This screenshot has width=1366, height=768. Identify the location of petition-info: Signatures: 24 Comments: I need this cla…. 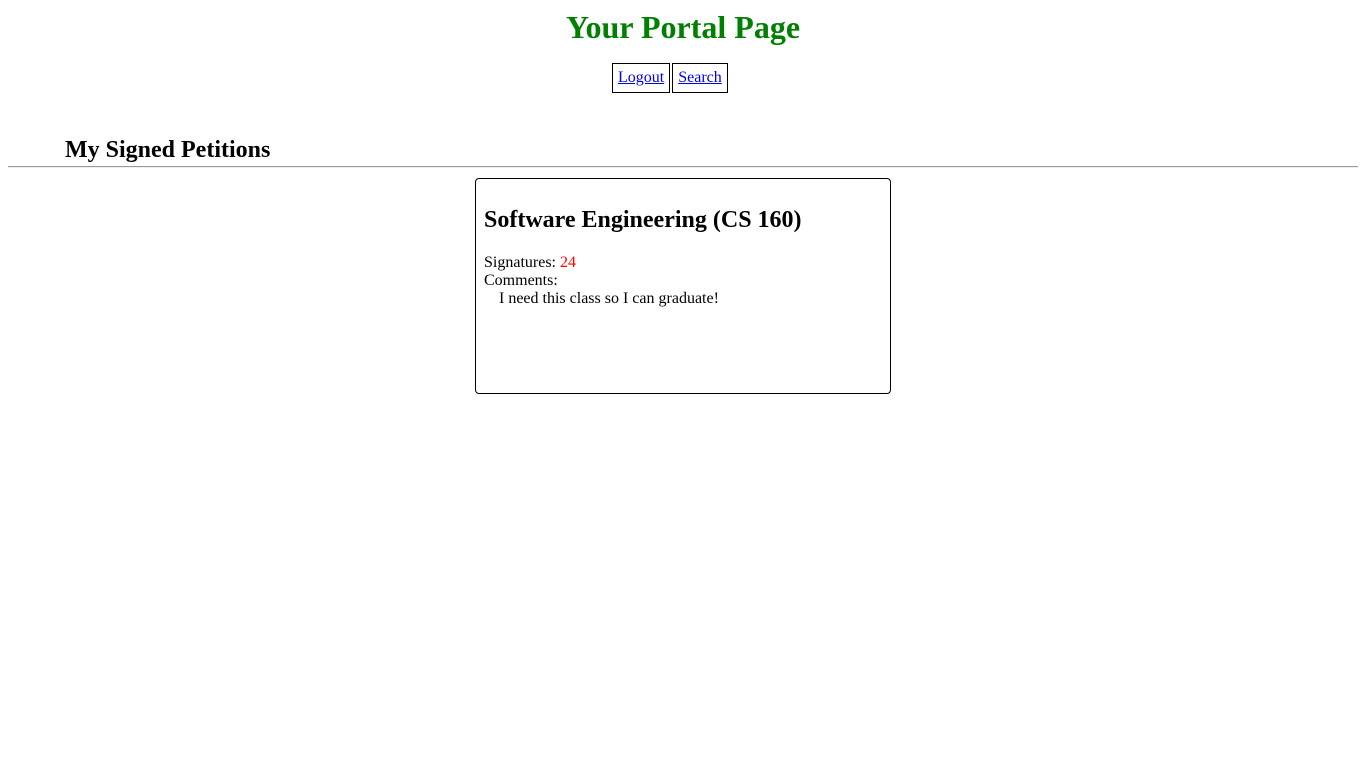
(683, 281).